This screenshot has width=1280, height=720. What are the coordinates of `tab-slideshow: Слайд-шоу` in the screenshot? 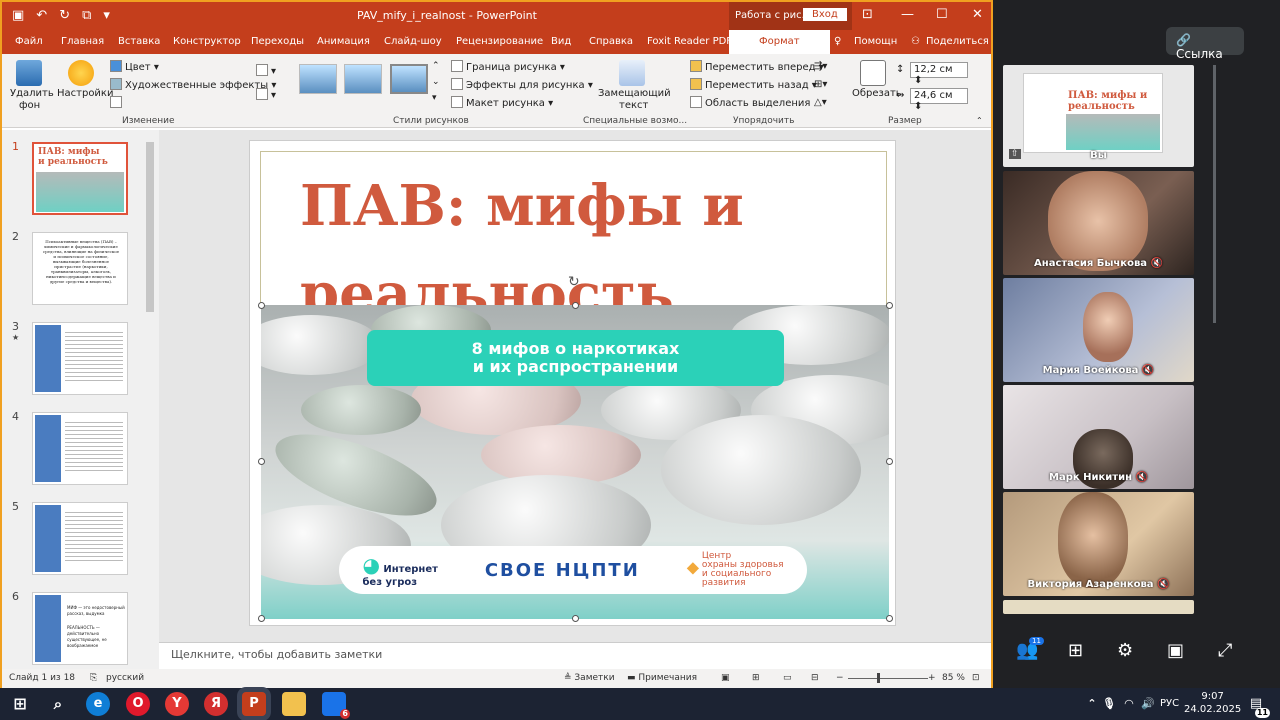 It's located at (413, 41).